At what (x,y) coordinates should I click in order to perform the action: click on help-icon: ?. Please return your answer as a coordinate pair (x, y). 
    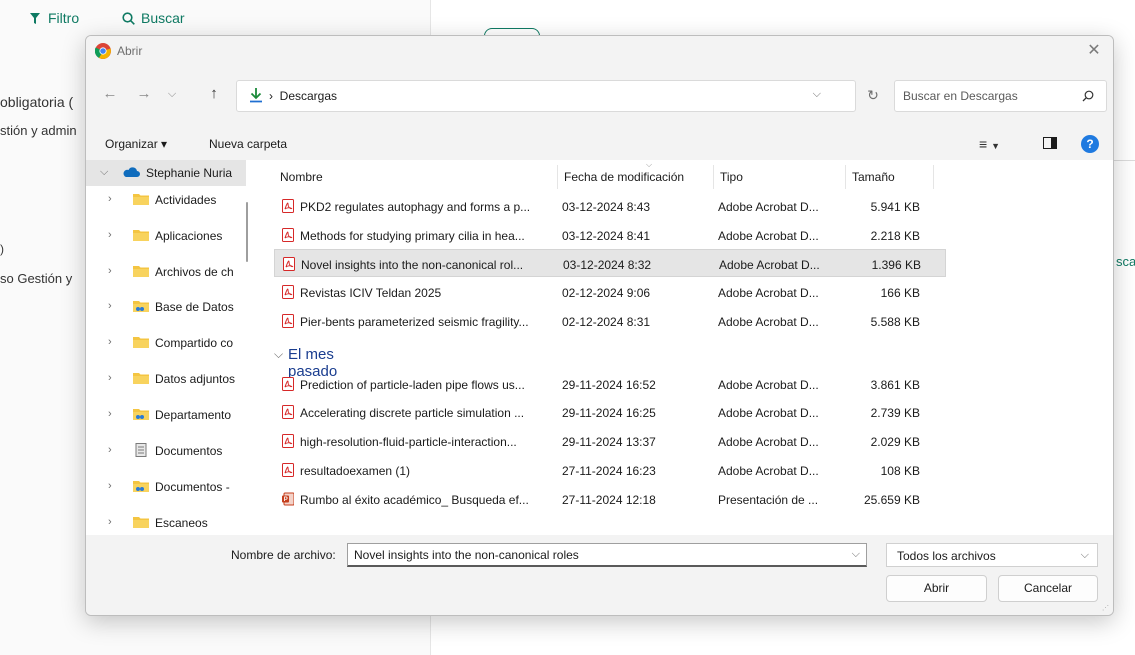
    Looking at the image, I should click on (1090, 144).